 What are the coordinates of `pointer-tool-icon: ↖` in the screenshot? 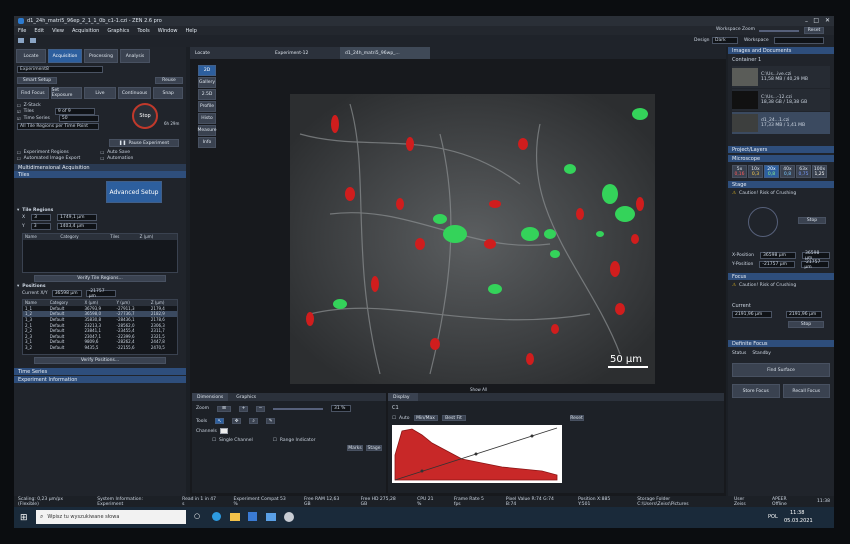 It's located at (220, 421).